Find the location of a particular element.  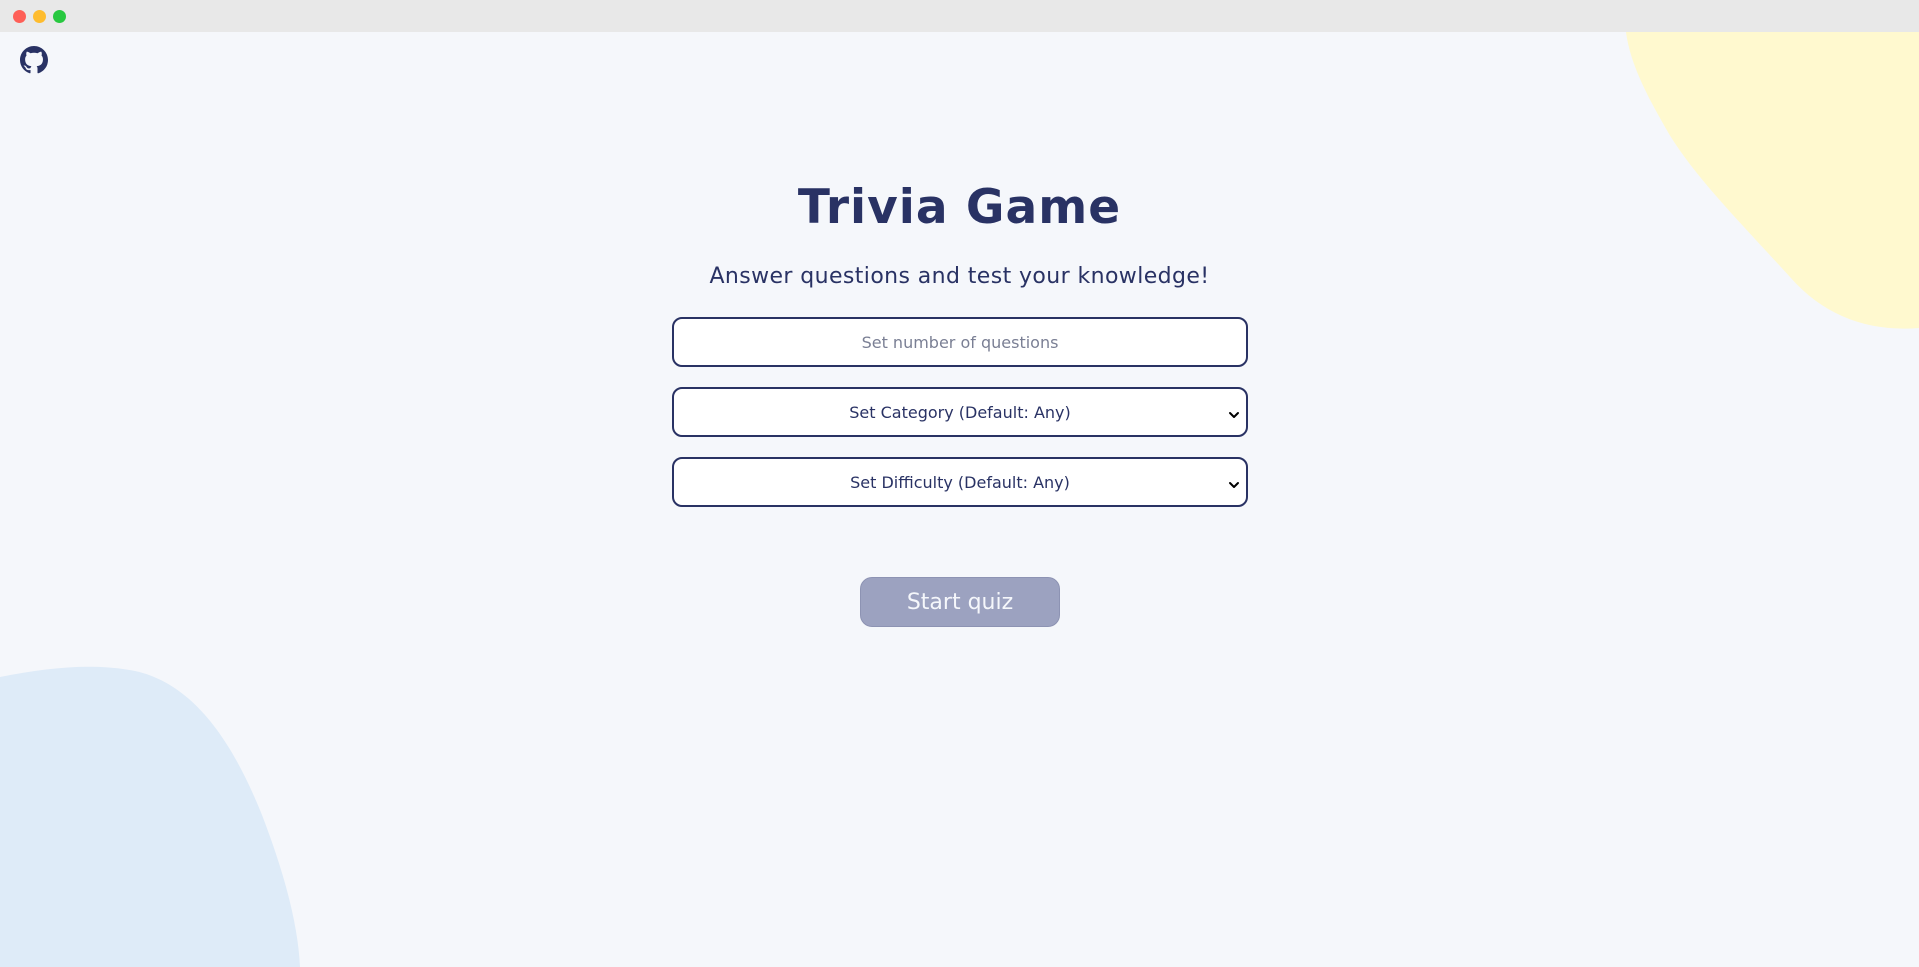

page-title: Trivia Game is located at coordinates (959, 207).